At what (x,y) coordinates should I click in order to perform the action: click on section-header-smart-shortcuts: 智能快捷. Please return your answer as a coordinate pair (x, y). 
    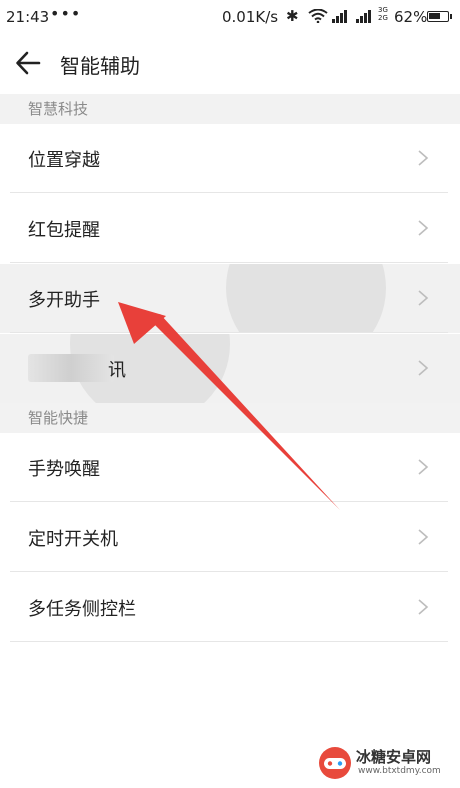
    Looking at the image, I should click on (230, 418).